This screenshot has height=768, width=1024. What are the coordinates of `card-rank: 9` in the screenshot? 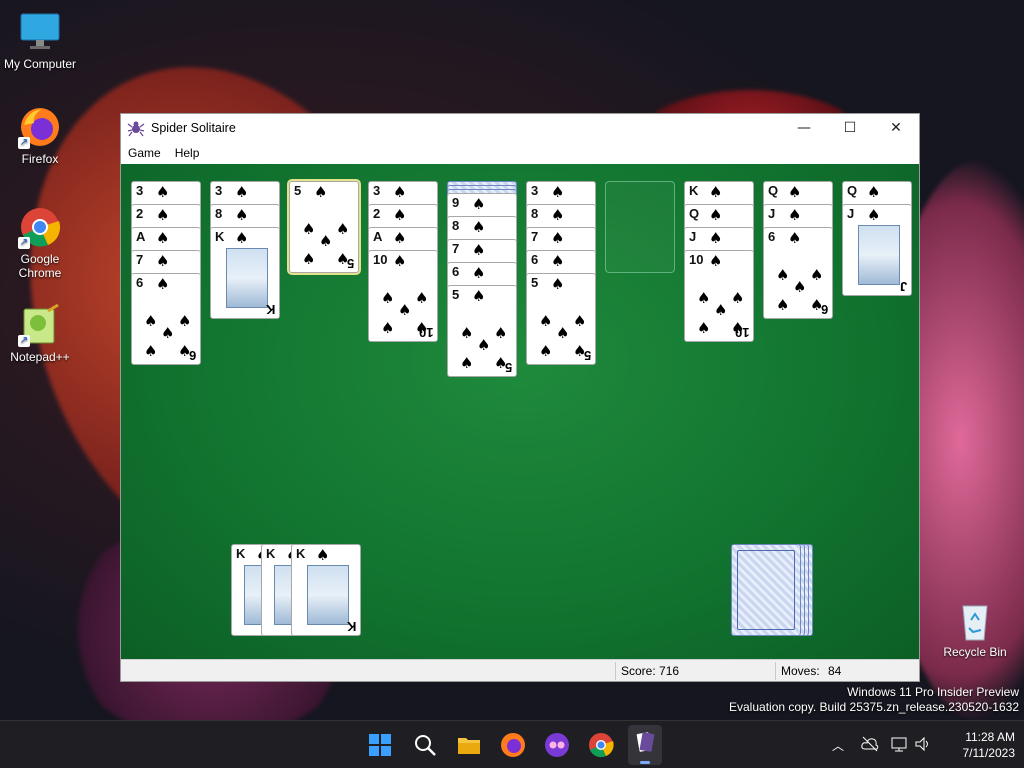 It's located at (456, 202).